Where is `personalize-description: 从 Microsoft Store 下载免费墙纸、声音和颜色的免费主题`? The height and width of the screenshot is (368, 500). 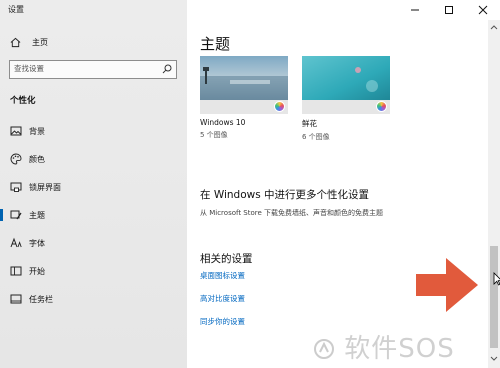
personalize-description: 从 Microsoft Store 下载免费墙纸、声音和颜色的免费主题 is located at coordinates (291, 213).